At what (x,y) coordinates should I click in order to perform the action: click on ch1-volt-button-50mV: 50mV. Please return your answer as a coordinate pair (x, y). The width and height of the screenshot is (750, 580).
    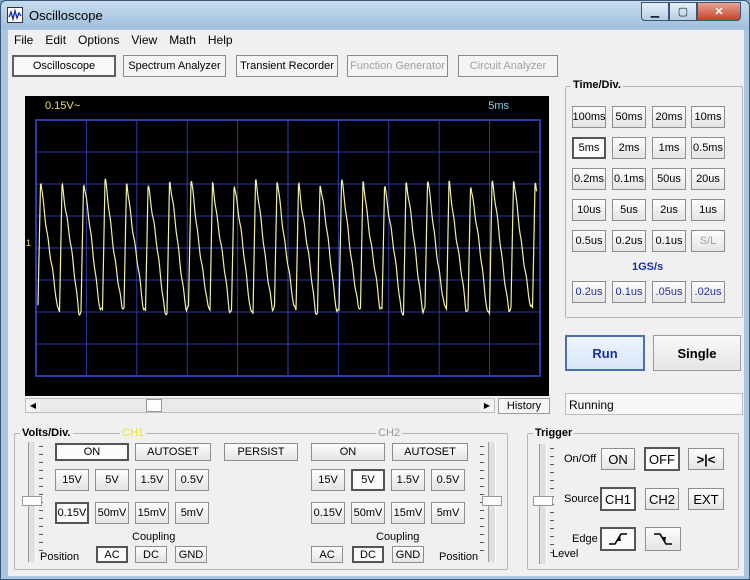
    Looking at the image, I should click on (112, 513).